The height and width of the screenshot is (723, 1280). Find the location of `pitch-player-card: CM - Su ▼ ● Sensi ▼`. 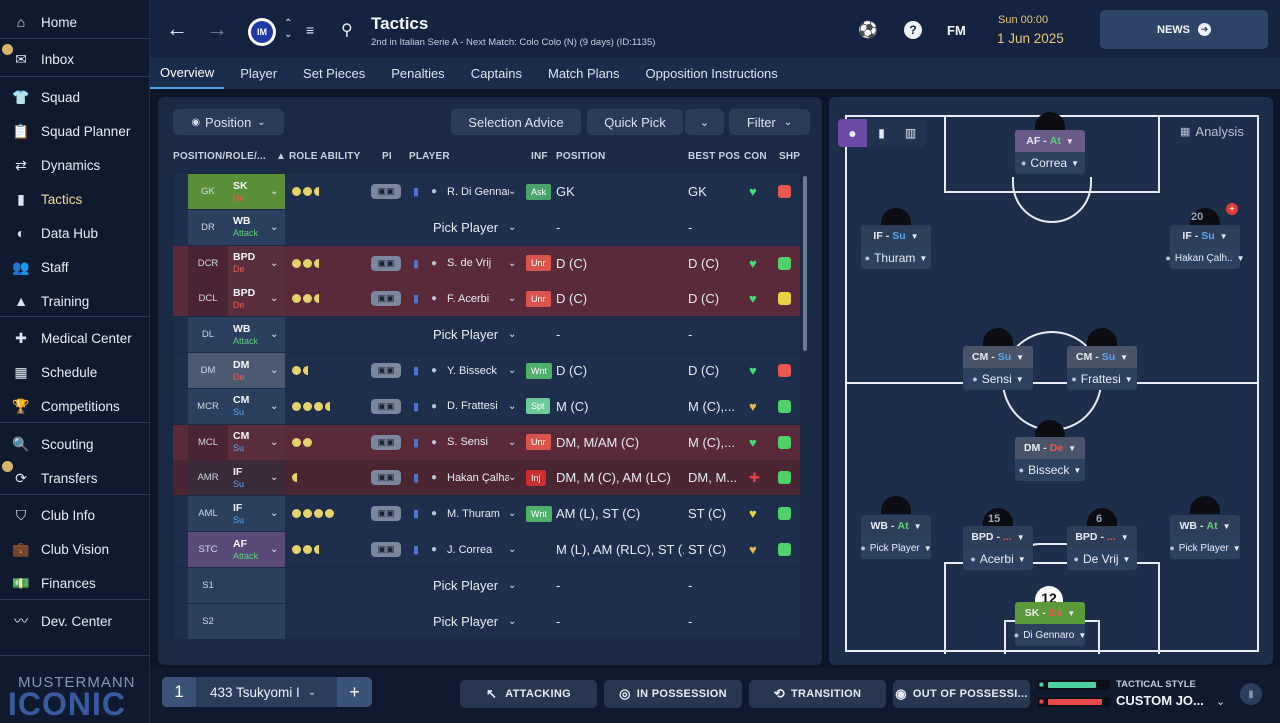

pitch-player-card: CM - Su ▼ ● Sensi ▼ is located at coordinates (998, 369).